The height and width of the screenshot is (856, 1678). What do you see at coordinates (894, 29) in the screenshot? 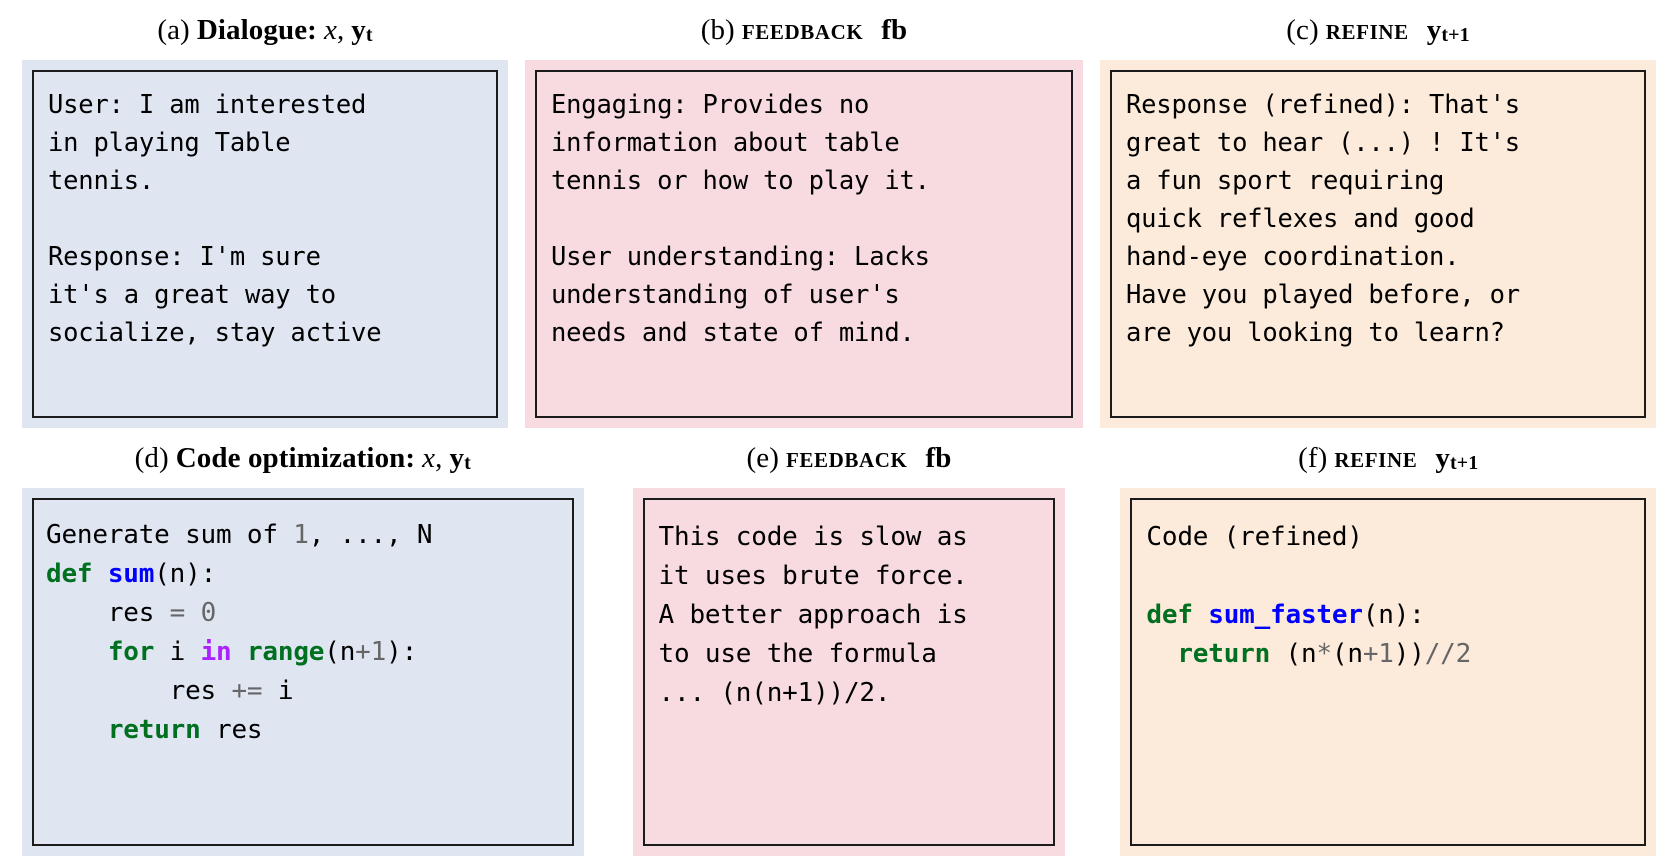
I see `caption-b-var1: fb` at bounding box center [894, 29].